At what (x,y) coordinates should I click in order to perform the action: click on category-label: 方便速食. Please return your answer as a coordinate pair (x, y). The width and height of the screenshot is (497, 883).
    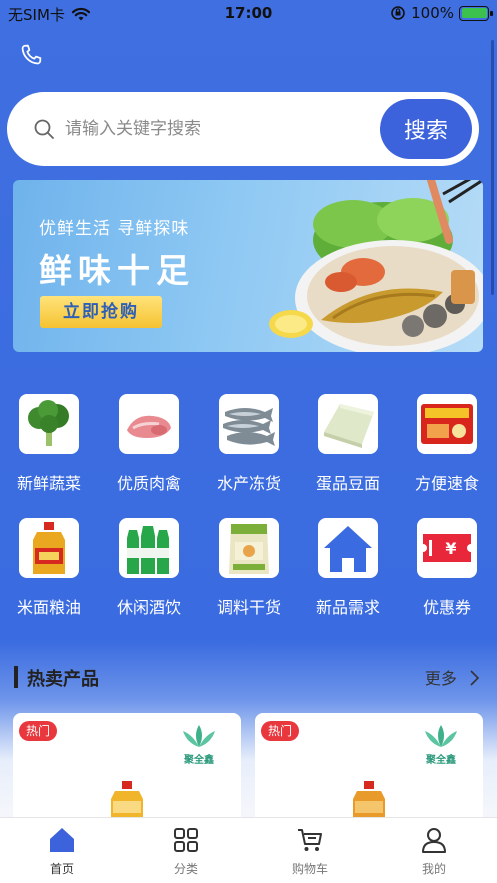
    Looking at the image, I should click on (446, 483).